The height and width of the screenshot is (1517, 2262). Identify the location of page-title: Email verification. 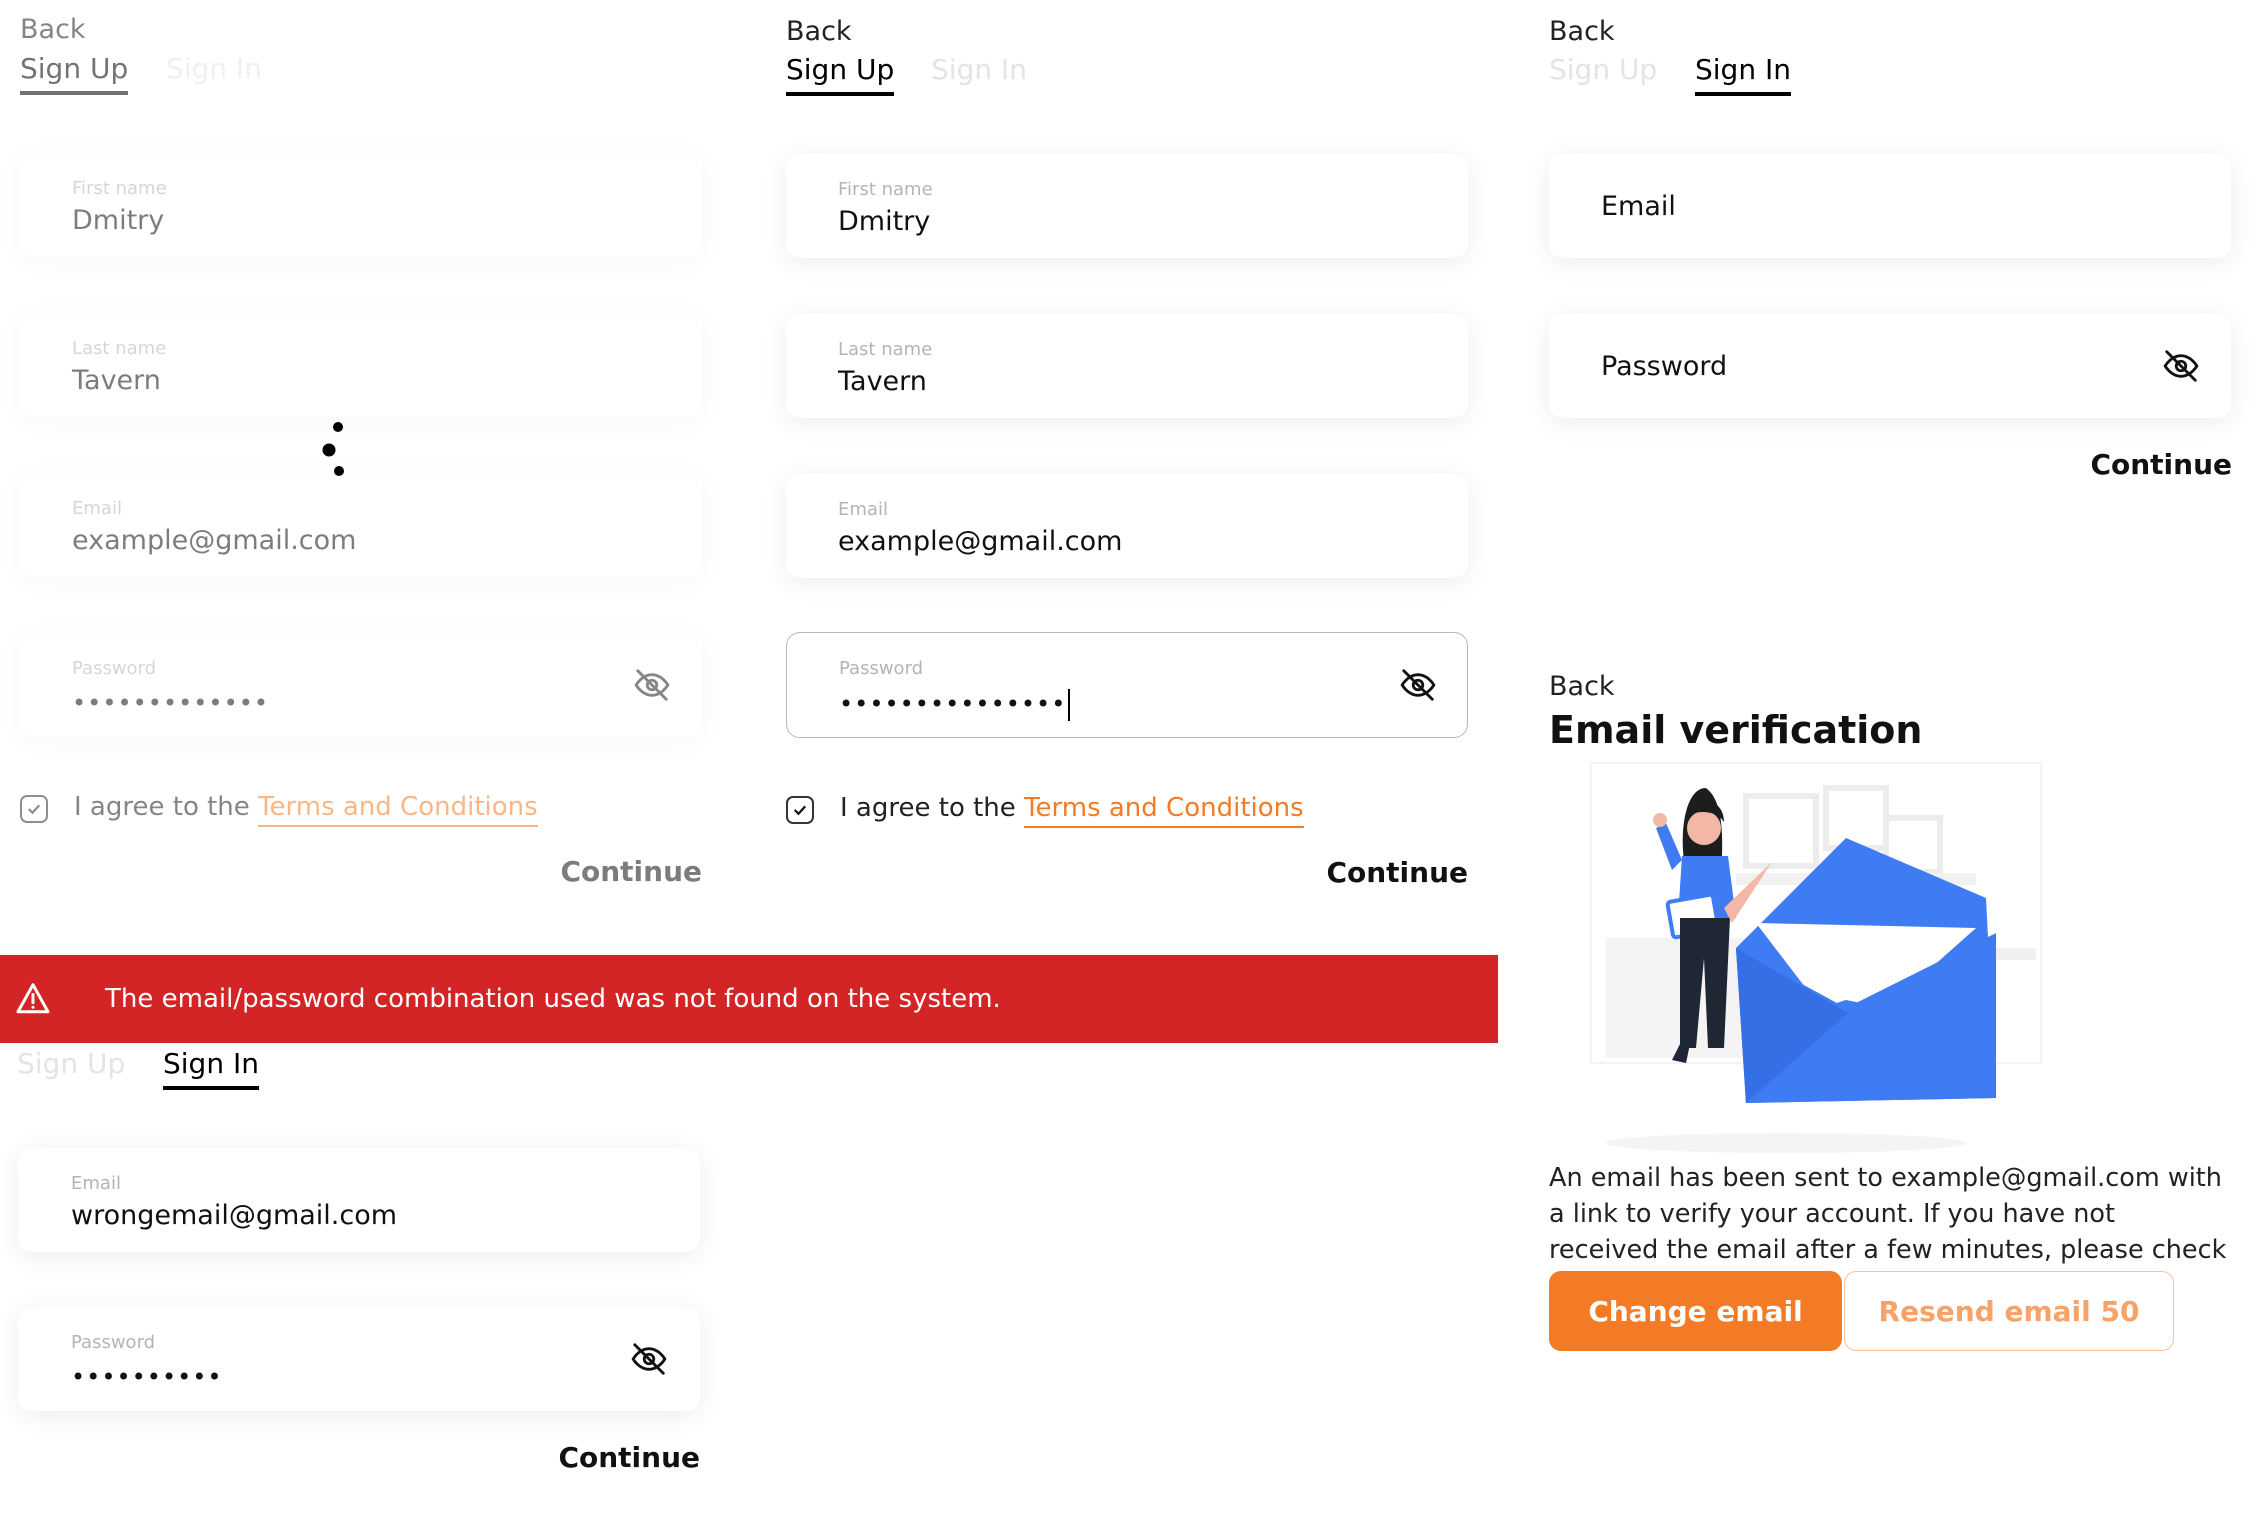
(1736, 730).